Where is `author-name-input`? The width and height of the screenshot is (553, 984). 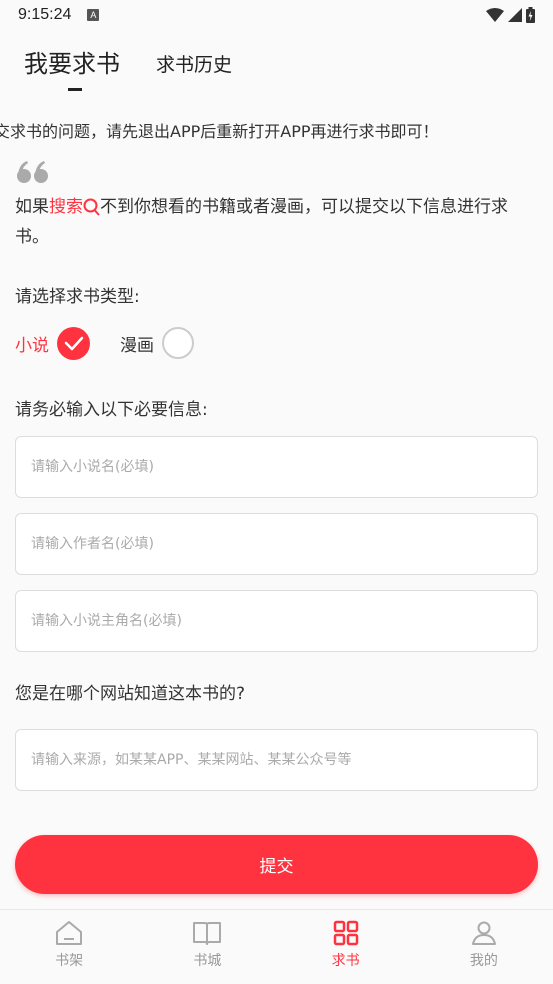
author-name-input is located at coordinates (276, 544).